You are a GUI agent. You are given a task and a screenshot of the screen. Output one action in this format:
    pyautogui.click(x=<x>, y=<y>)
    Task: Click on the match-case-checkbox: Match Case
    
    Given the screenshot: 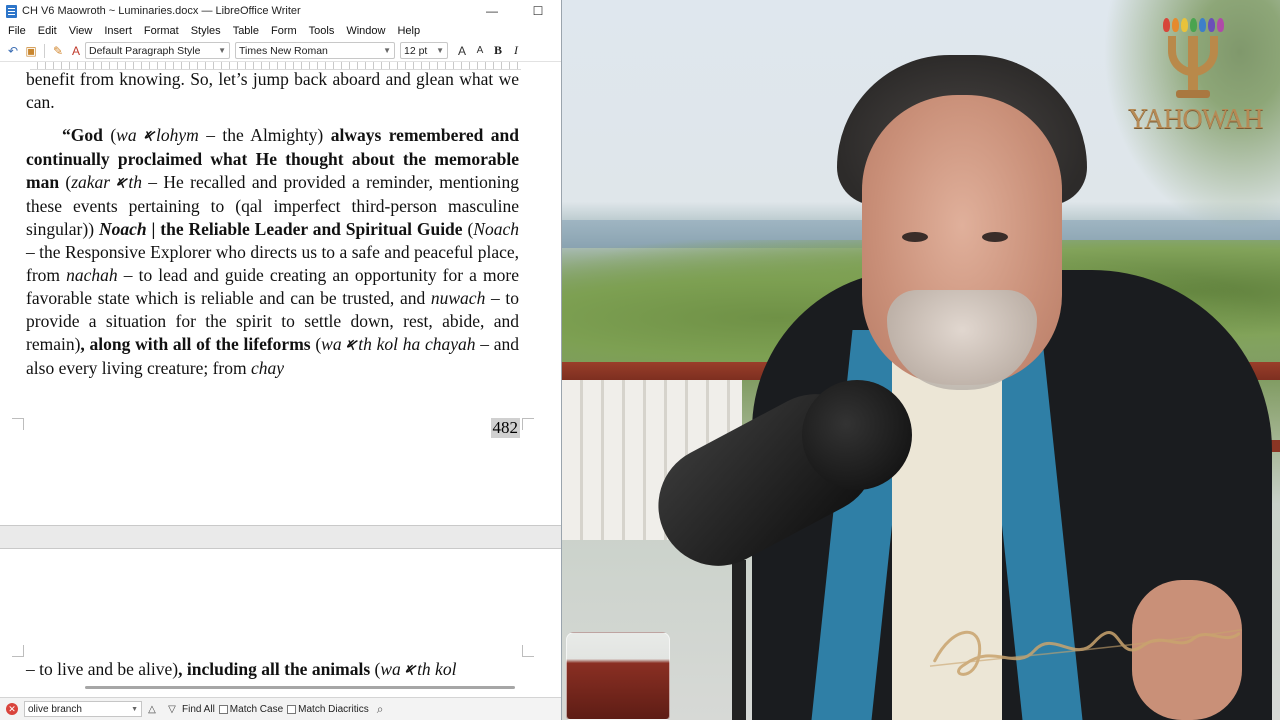 What is the action you would take?
    pyautogui.click(x=251, y=709)
    